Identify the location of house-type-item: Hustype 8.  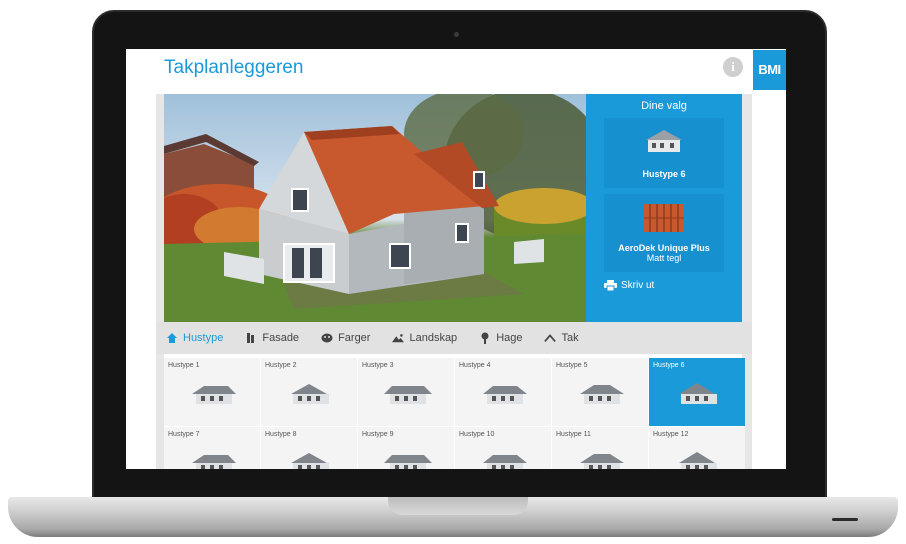
(309, 448).